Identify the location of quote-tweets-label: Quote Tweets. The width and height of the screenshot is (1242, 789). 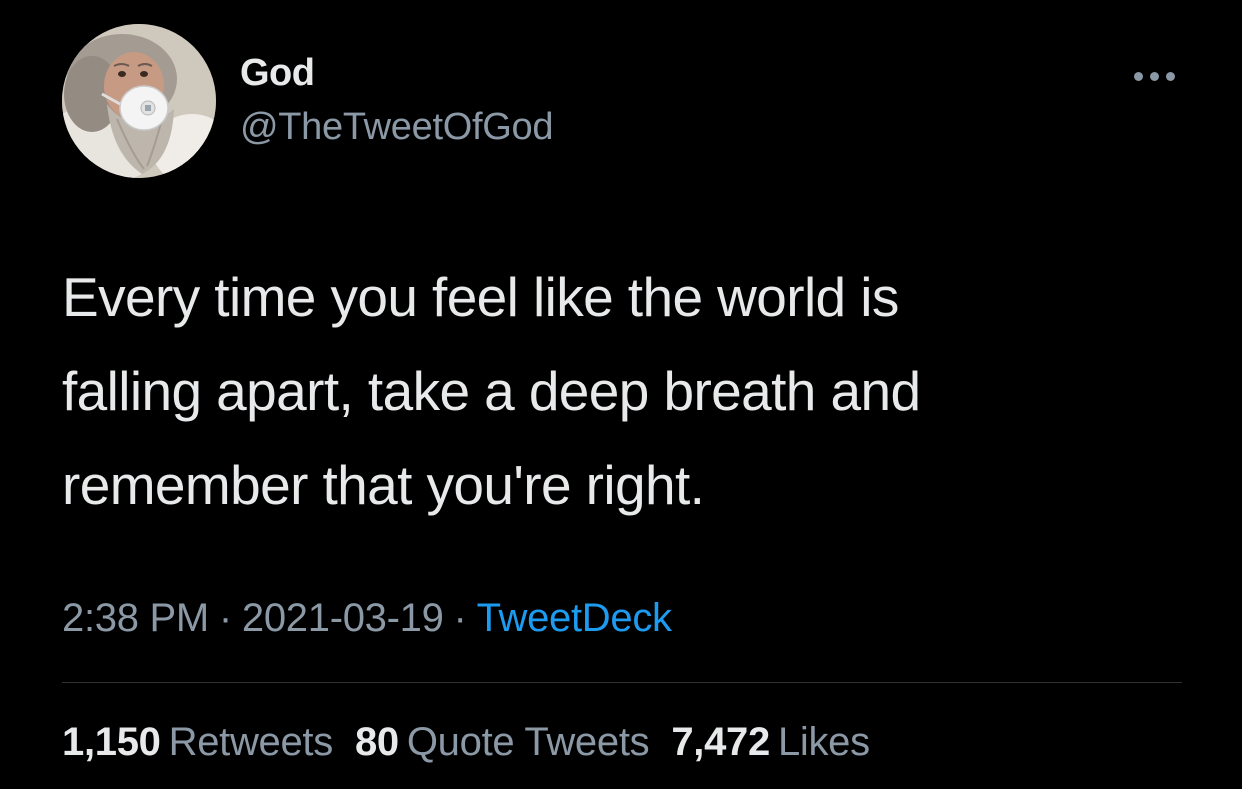
(528, 742).